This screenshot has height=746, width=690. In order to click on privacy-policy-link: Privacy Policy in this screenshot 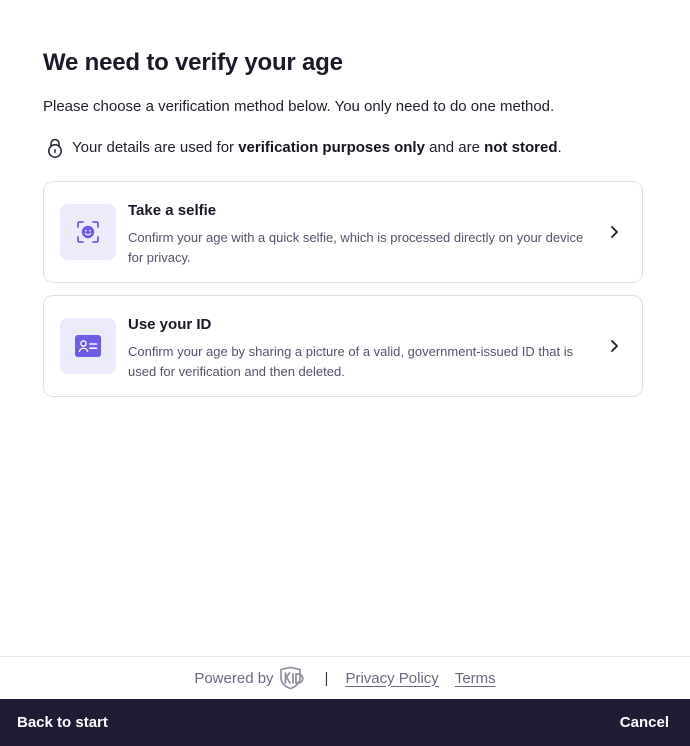, I will do `click(391, 678)`.